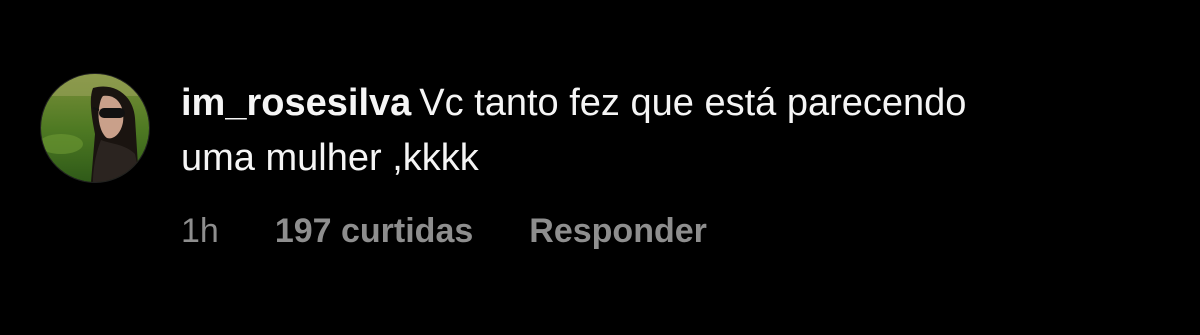 This screenshot has width=1200, height=335. I want to click on comment-text-line2: uma mulher ,kkkk, so click(330, 158).